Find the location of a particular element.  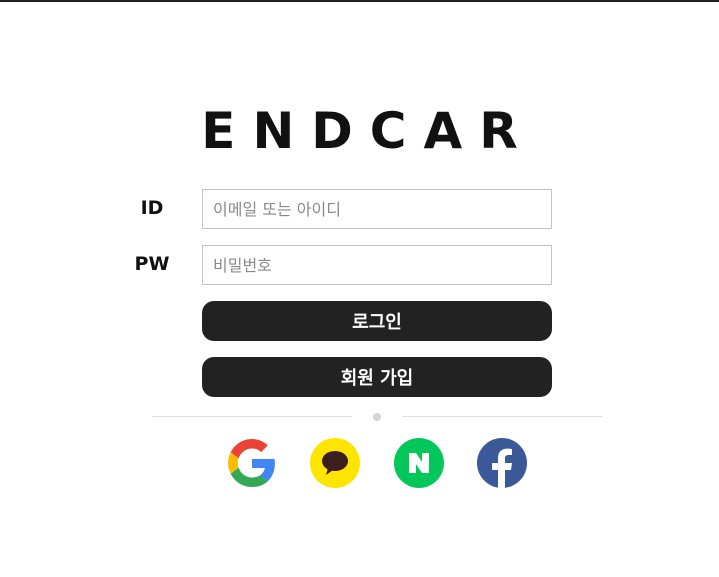

signup-button: 회원 가입 is located at coordinates (377, 377).